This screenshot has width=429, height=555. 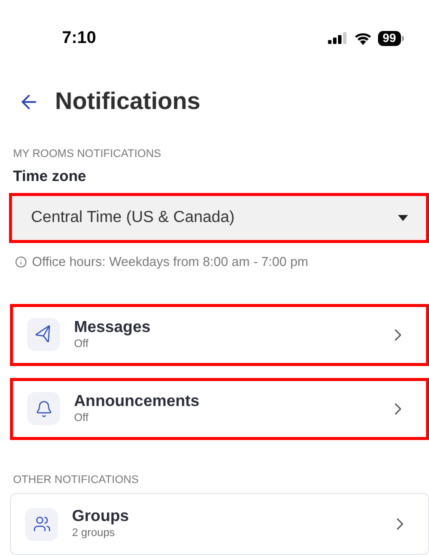 I want to click on office-hours-note: Office hours: Weekdays from 8:00 am - 7:00 pm, so click(x=170, y=262).